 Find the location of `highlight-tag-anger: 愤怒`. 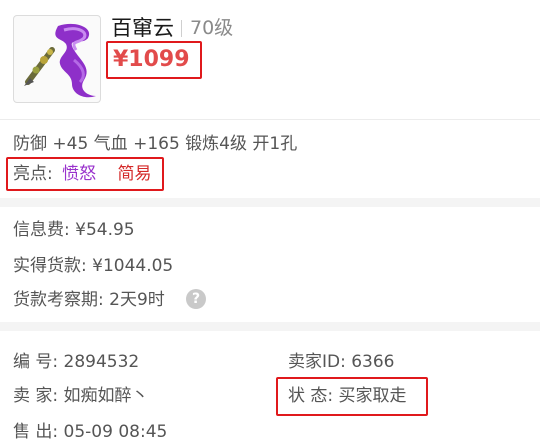

highlight-tag-anger: 愤怒 is located at coordinates (79, 174).